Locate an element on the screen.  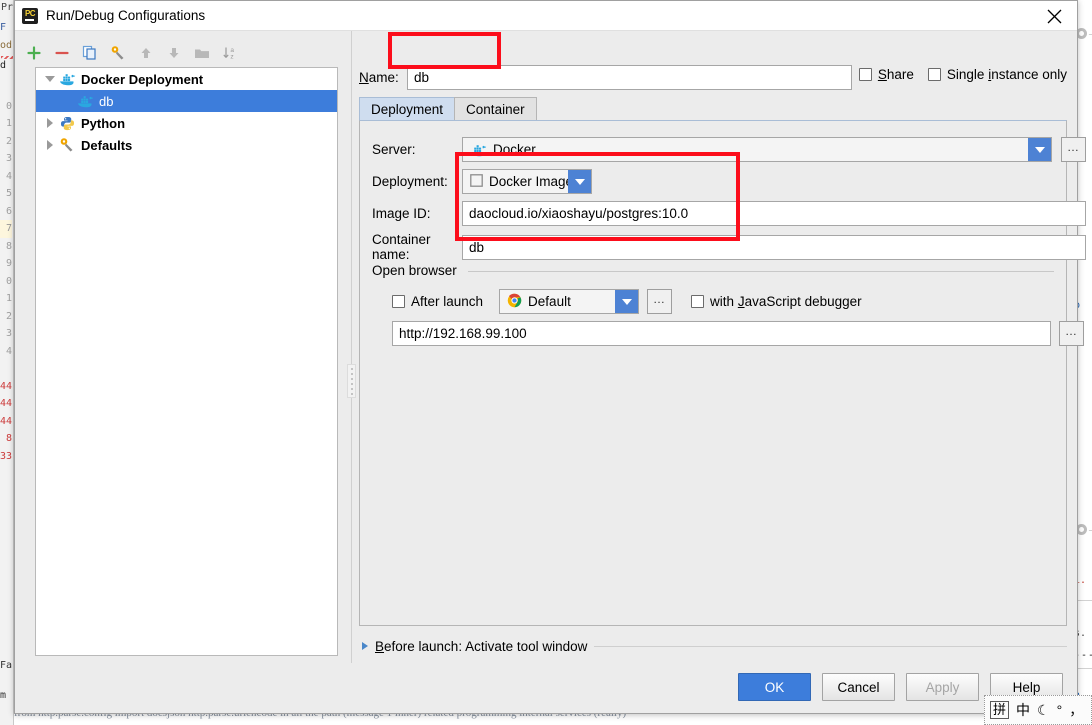
tree-item-db: db is located at coordinates (186, 101).